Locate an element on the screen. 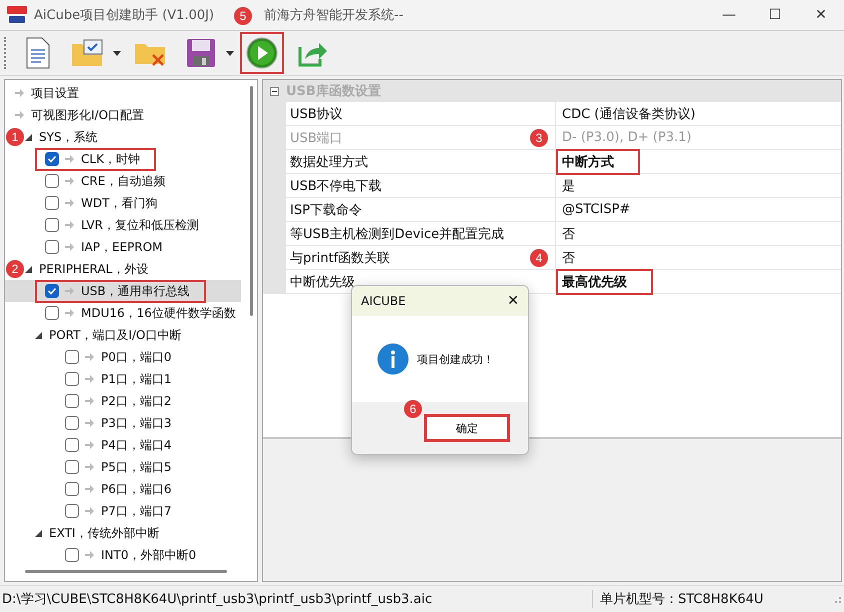  play-icon is located at coordinates (262, 53).